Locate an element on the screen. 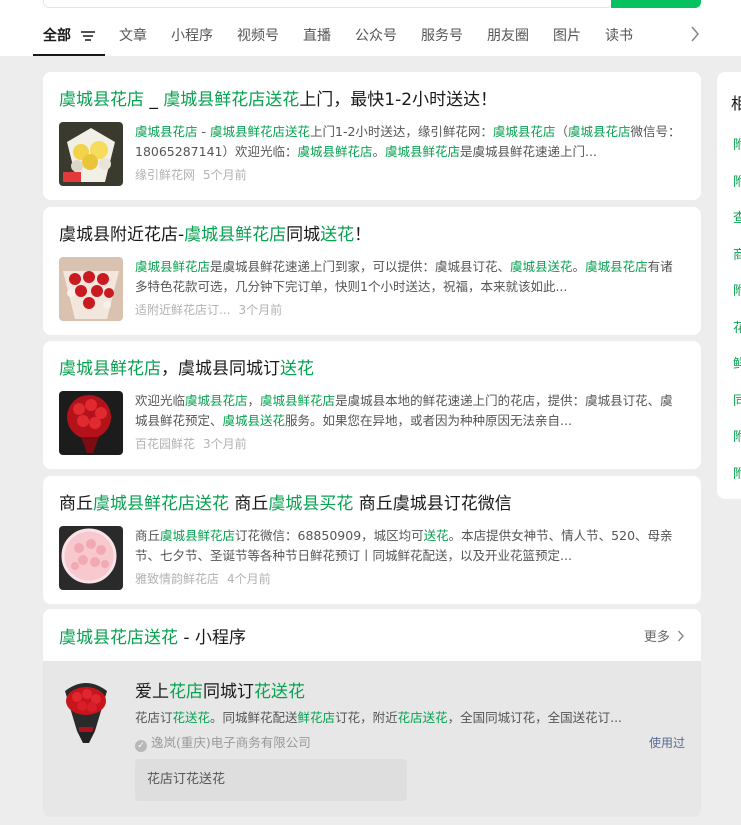  result-source: 百花园鲜花 is located at coordinates (165, 444).